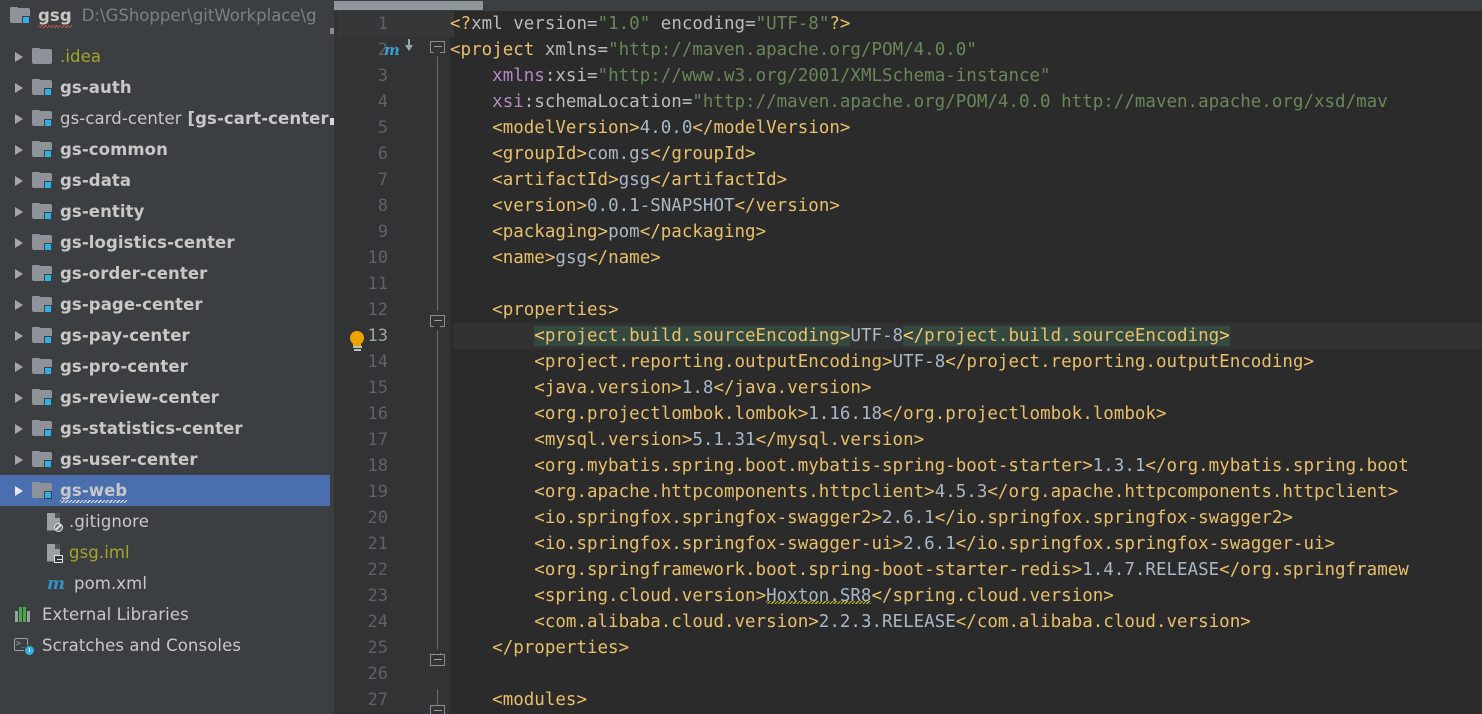 This screenshot has height=714, width=1482. I want to click on tree-row-idea: .idea, so click(165, 56).